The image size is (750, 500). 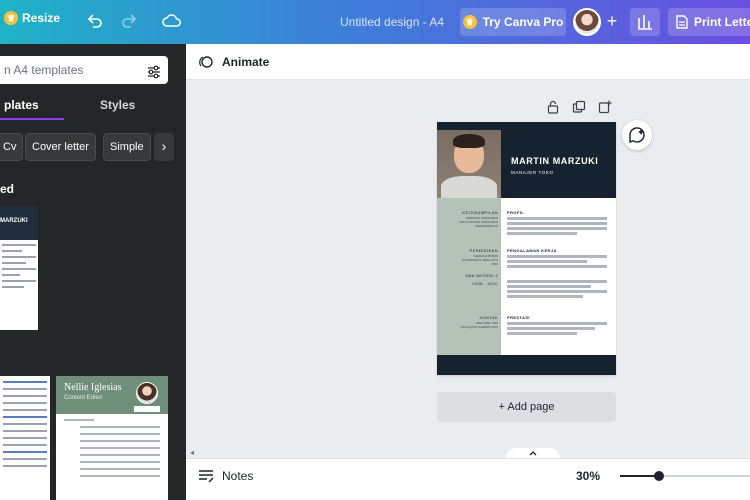 I want to click on photo-hair, so click(x=469, y=141).